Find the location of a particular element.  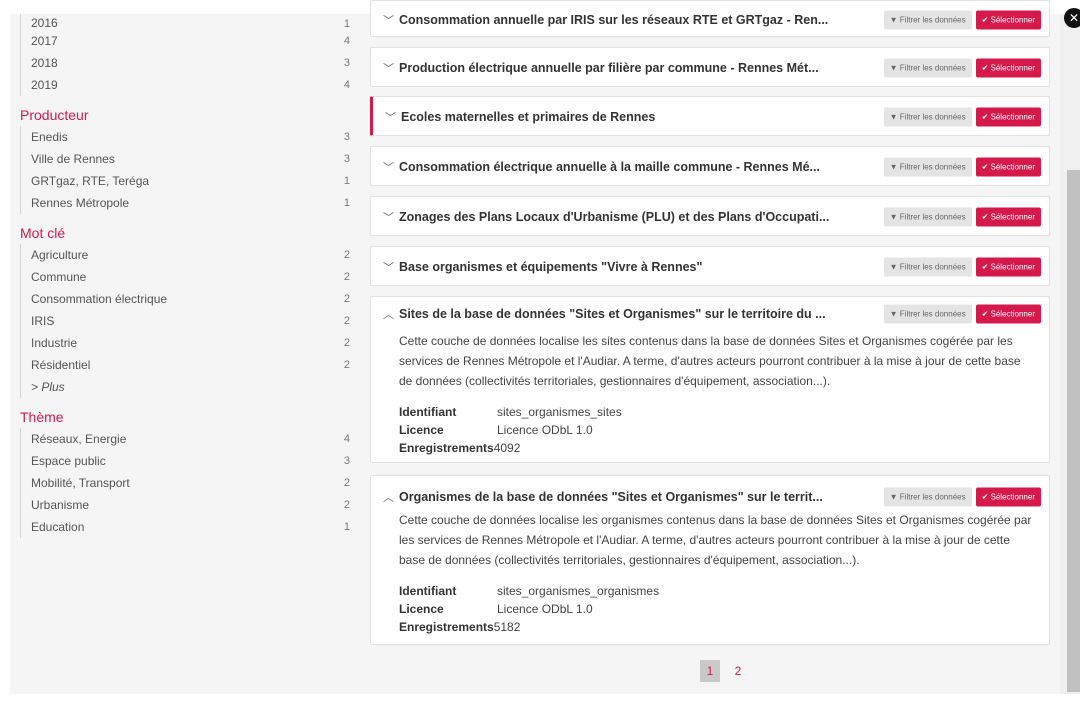

facet-label: 2017 is located at coordinates (44, 41).